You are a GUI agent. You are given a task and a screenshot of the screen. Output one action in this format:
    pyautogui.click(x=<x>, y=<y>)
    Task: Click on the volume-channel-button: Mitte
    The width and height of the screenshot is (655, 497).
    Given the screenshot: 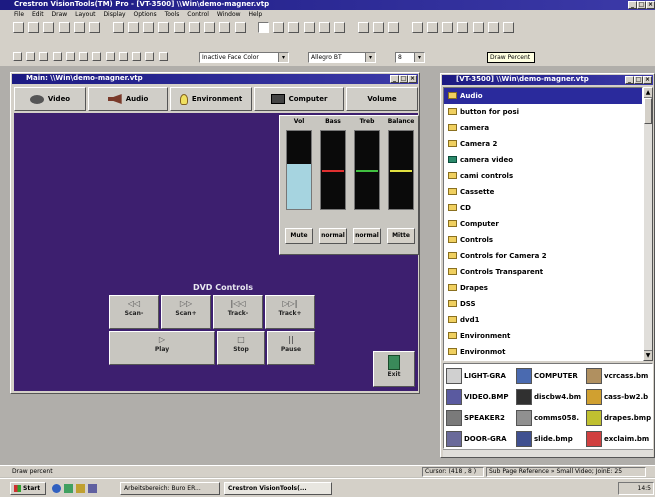 What is the action you would take?
    pyautogui.click(x=401, y=236)
    